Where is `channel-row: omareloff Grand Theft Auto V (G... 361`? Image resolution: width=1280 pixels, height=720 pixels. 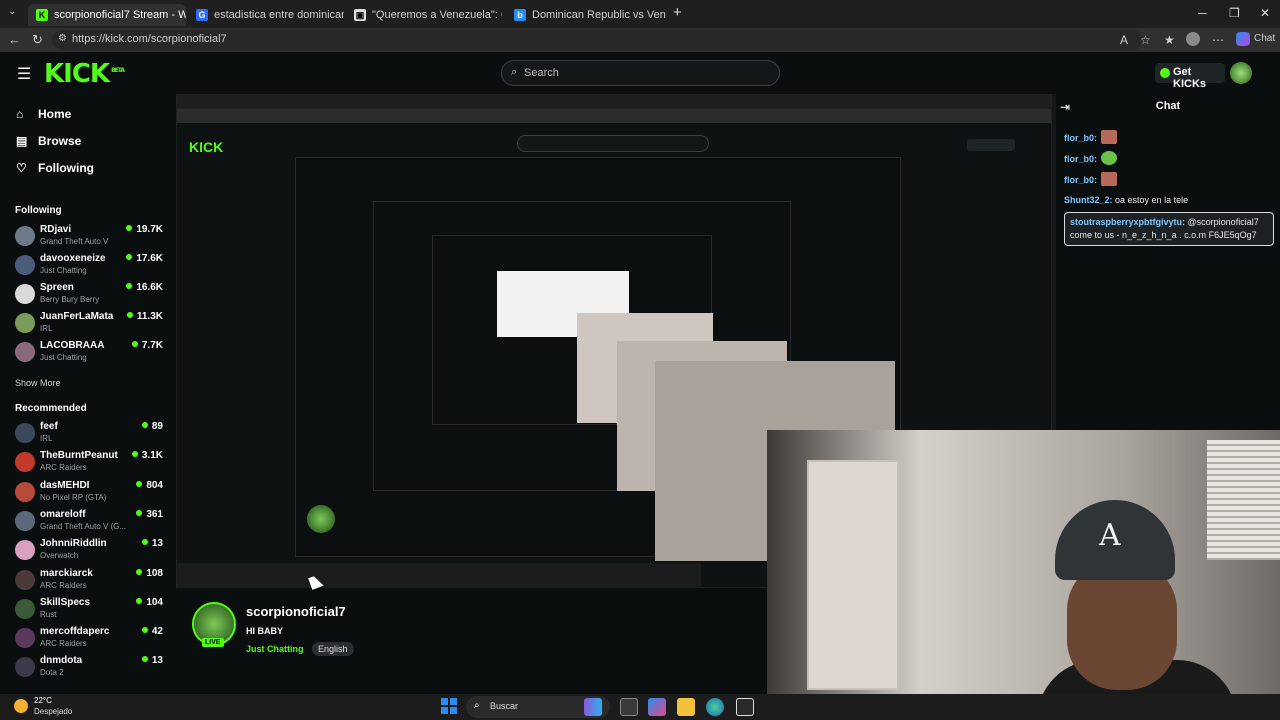
channel-row: omareloff Grand Theft Auto V (G... 361 is located at coordinates (90, 521).